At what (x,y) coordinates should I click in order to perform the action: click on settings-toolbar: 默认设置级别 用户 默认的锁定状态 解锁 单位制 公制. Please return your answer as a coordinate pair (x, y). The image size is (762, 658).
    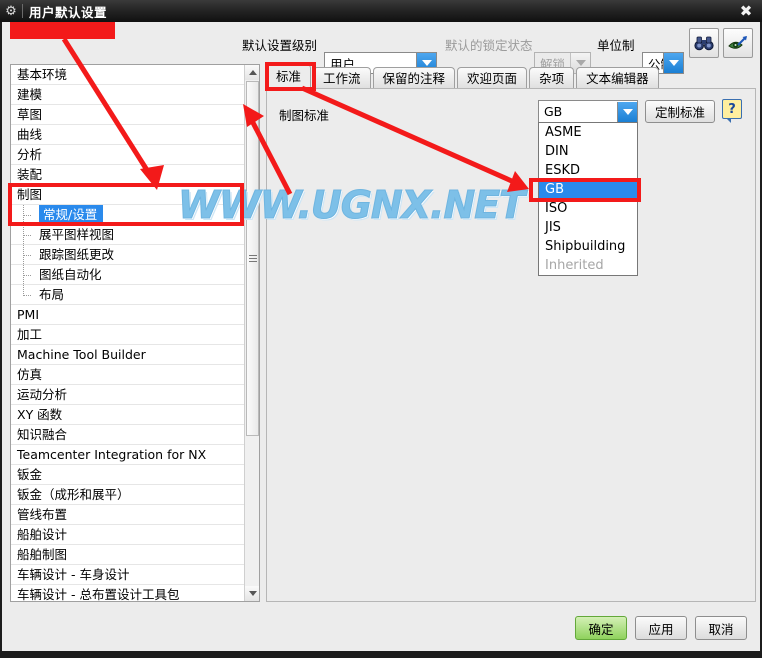
    Looking at the image, I should click on (381, 48).